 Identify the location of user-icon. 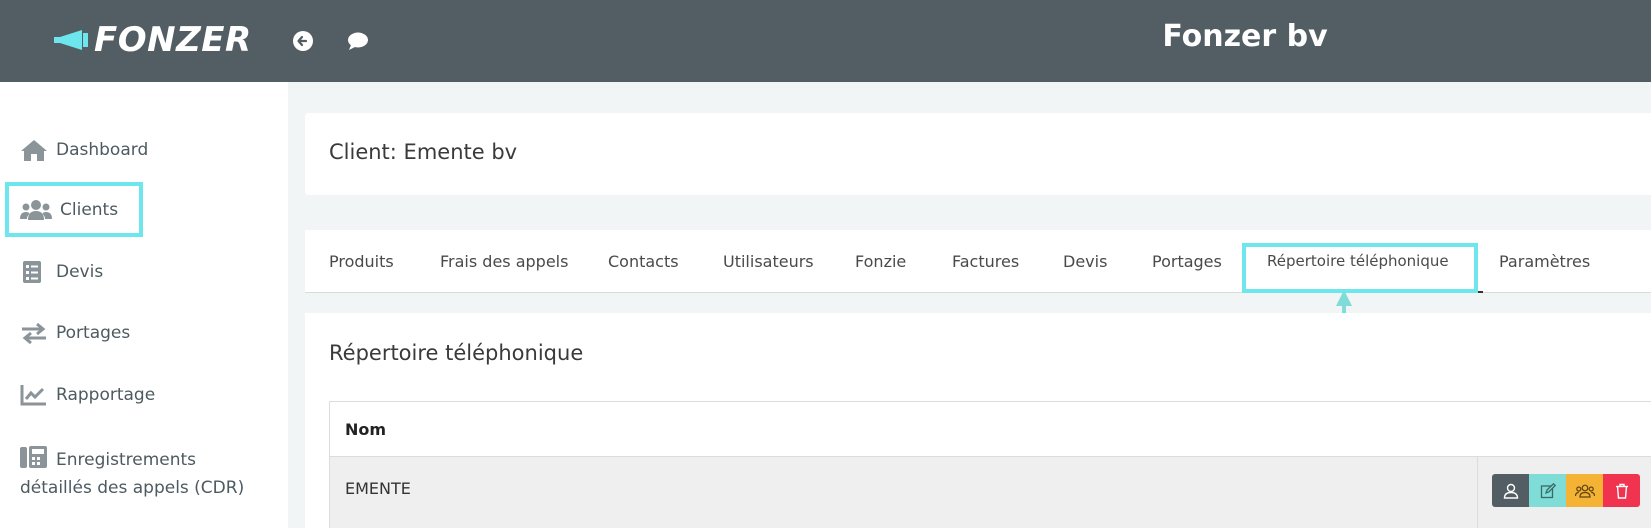
(1510, 491).